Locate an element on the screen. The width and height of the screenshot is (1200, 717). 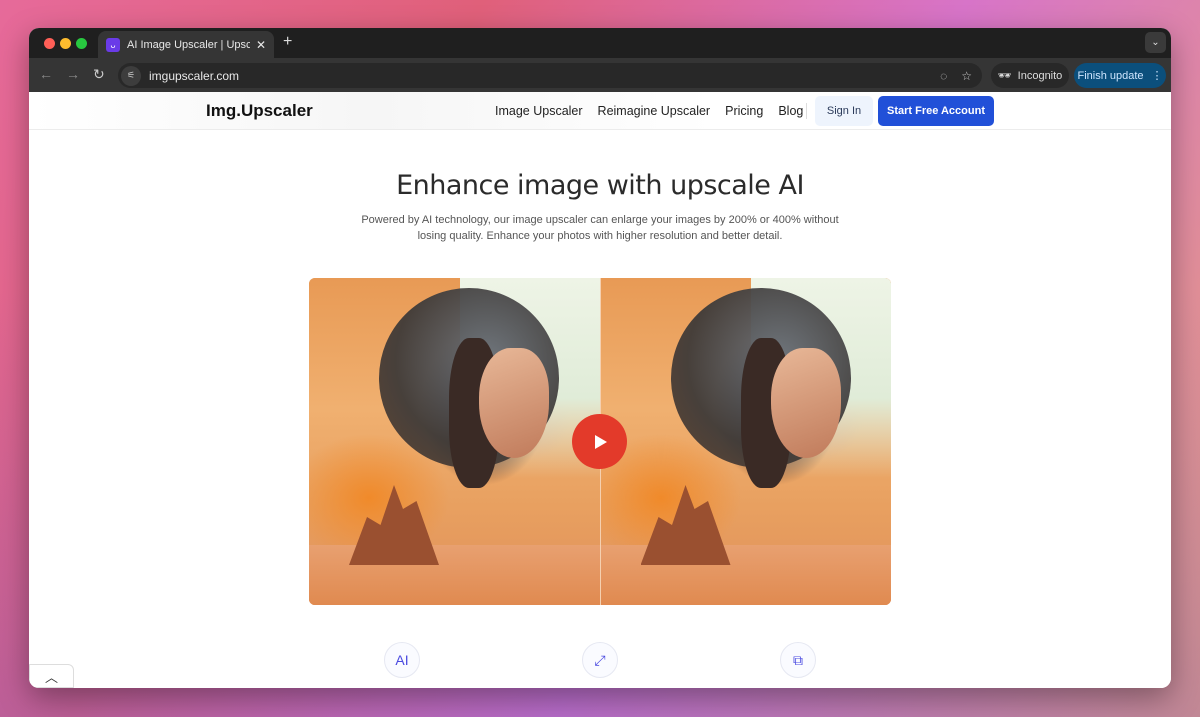
forward-icon: → is located at coordinates (73, 74).